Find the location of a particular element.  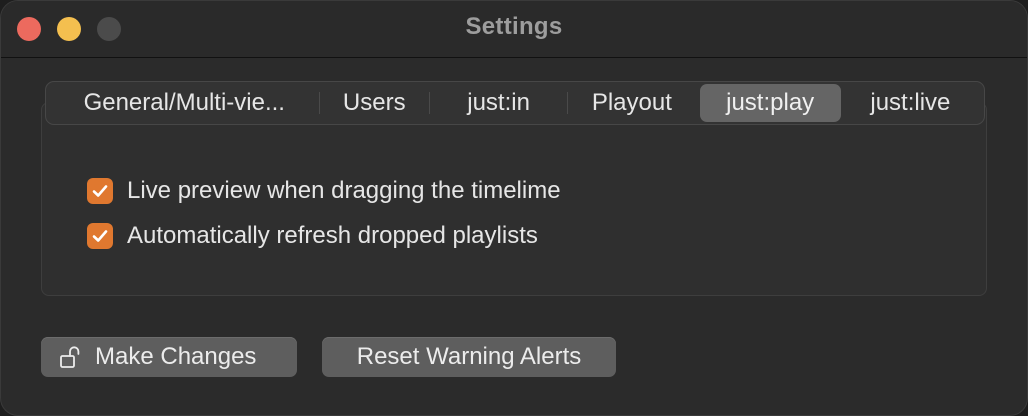

make-changes-button: Make Changes is located at coordinates (169, 357).